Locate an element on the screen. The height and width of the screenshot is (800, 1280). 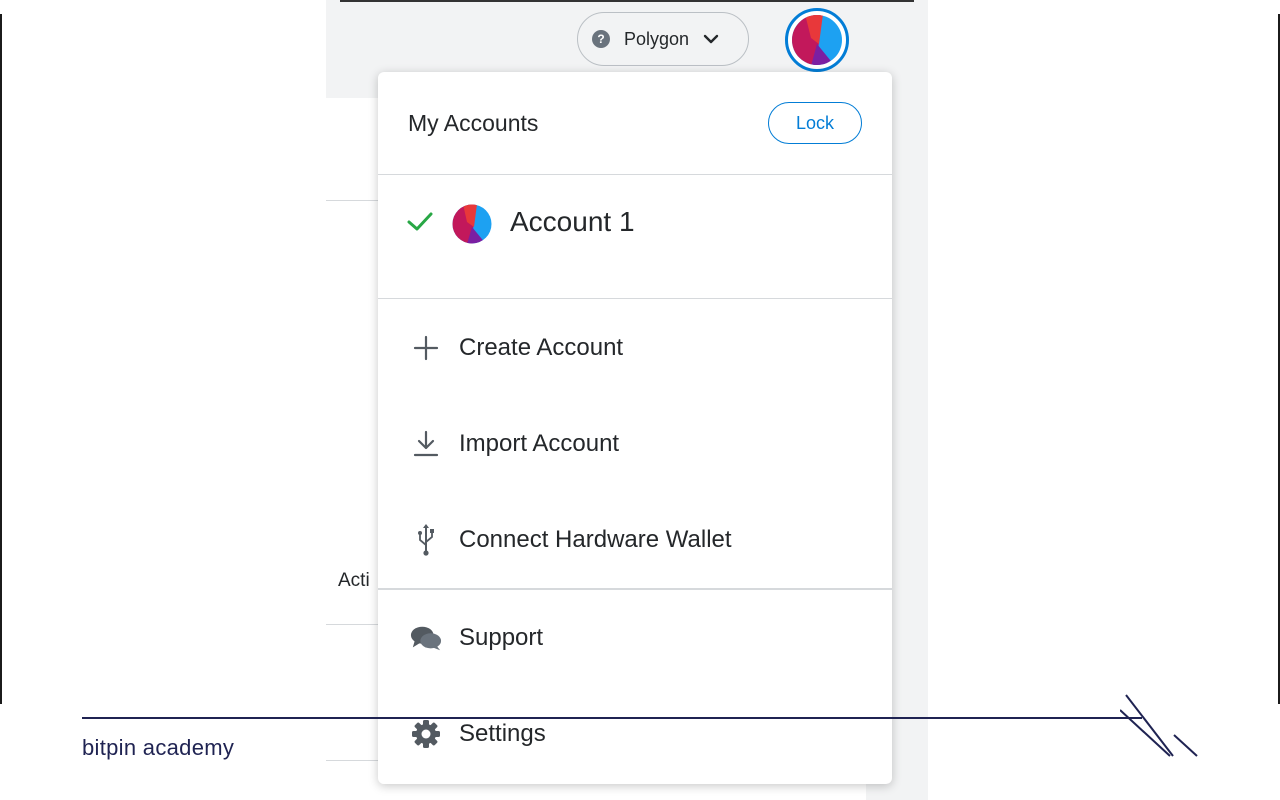
top-border-line is located at coordinates (627, 1).